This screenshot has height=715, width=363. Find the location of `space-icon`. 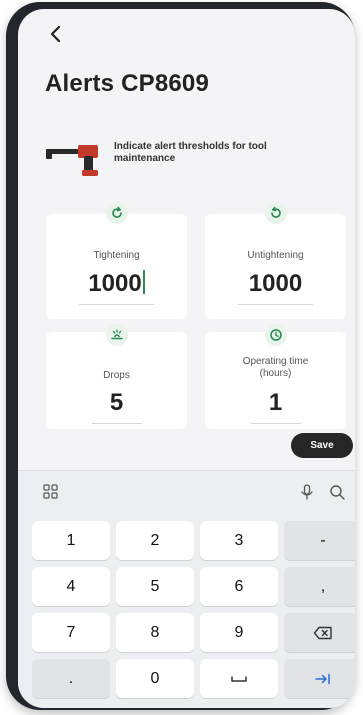

space-icon is located at coordinates (239, 678).